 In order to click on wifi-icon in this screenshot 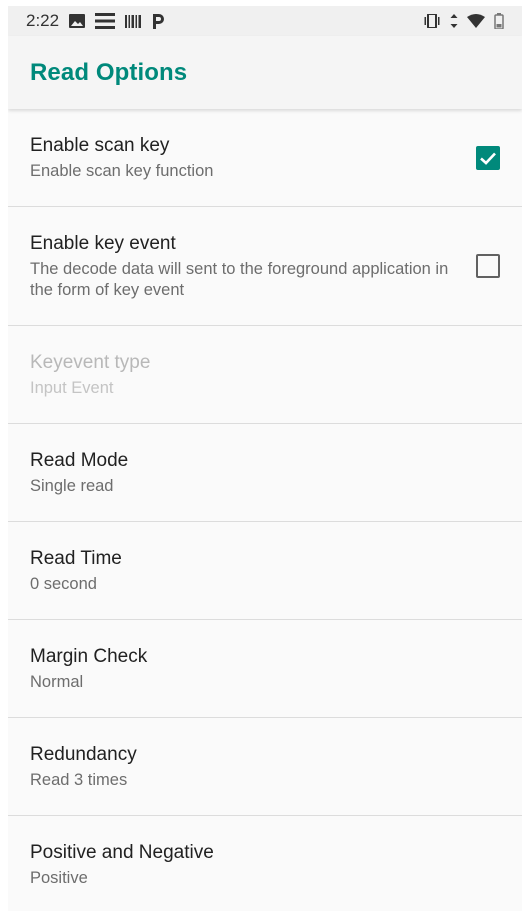, I will do `click(476, 21)`.